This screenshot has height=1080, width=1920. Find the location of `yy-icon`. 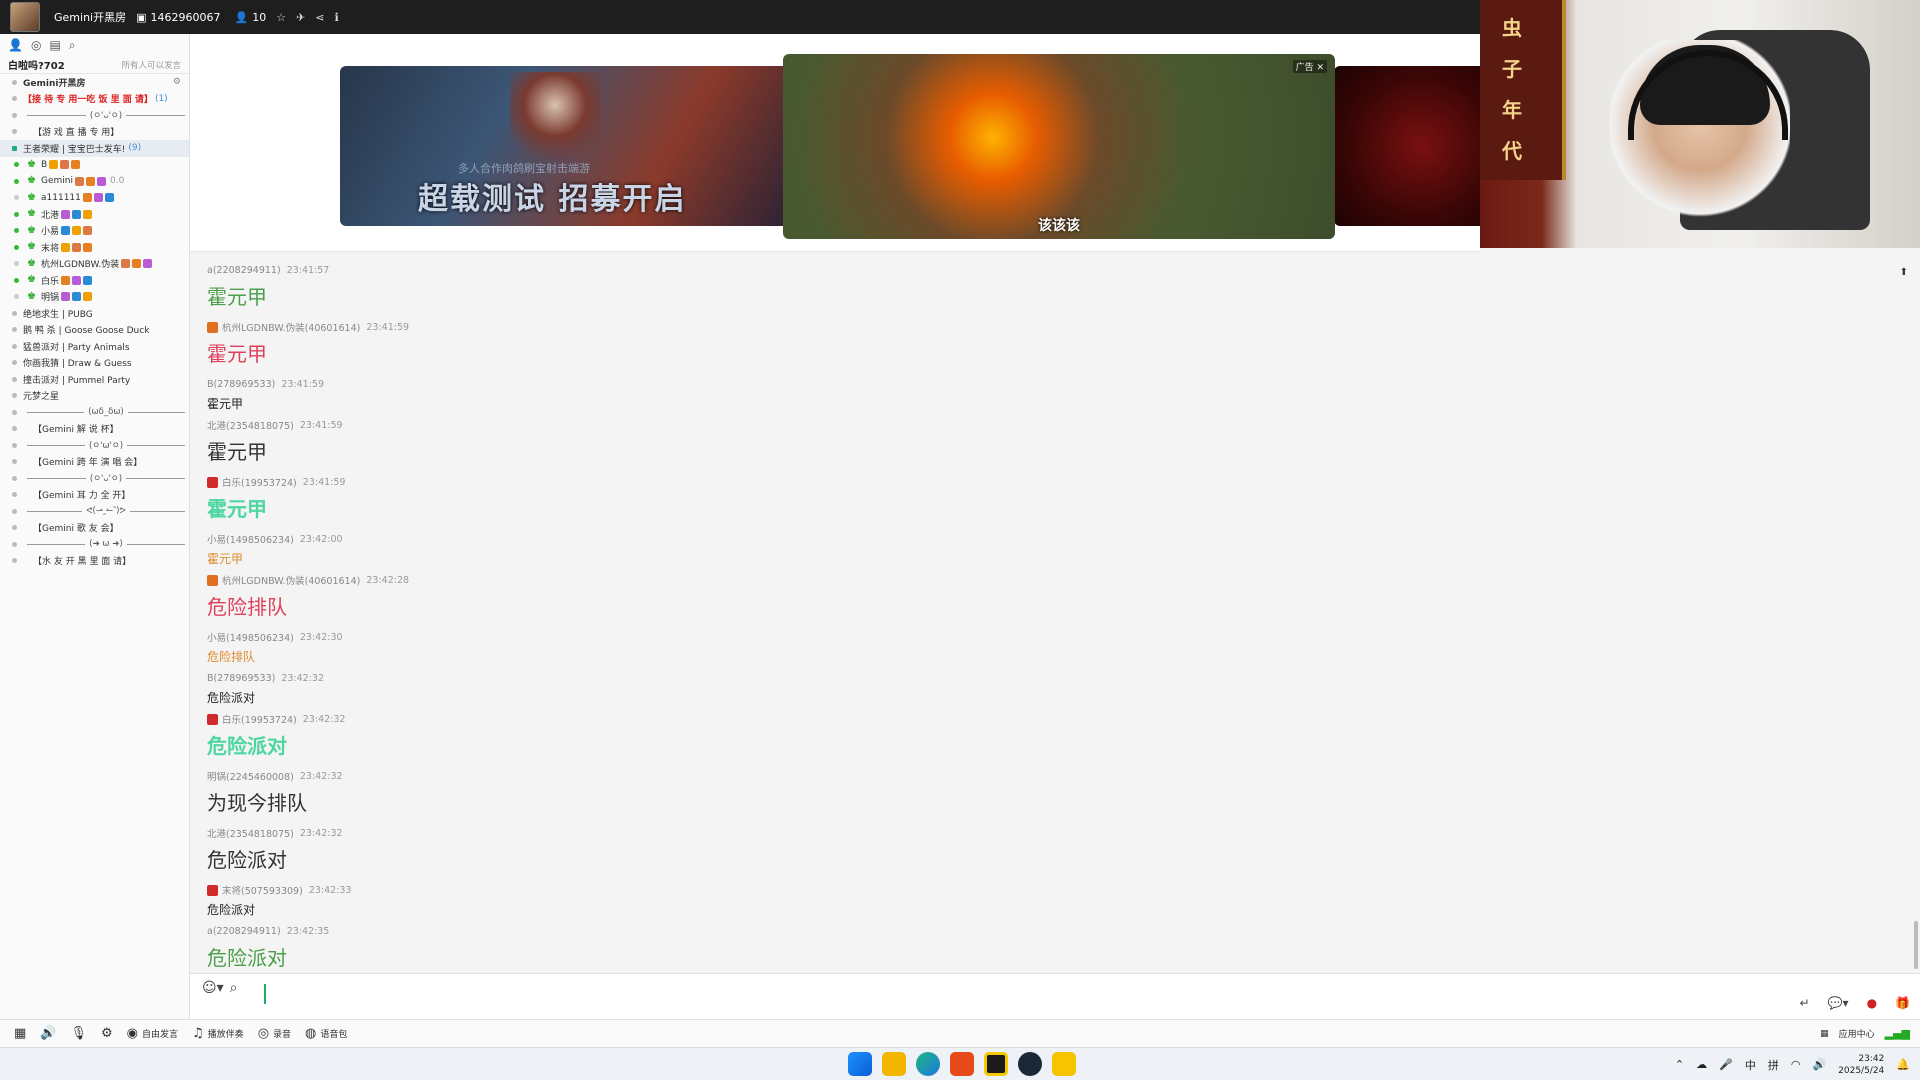

yy-icon is located at coordinates (1064, 1064).